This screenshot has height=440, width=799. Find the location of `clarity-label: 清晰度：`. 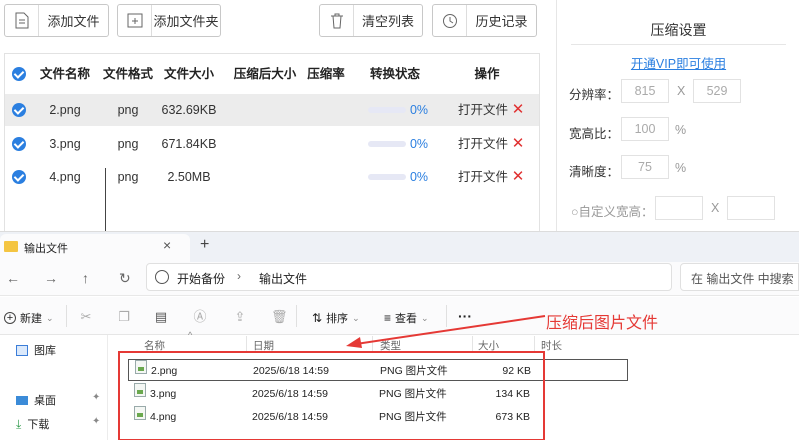

clarity-label: 清晰度： is located at coordinates (594, 172).